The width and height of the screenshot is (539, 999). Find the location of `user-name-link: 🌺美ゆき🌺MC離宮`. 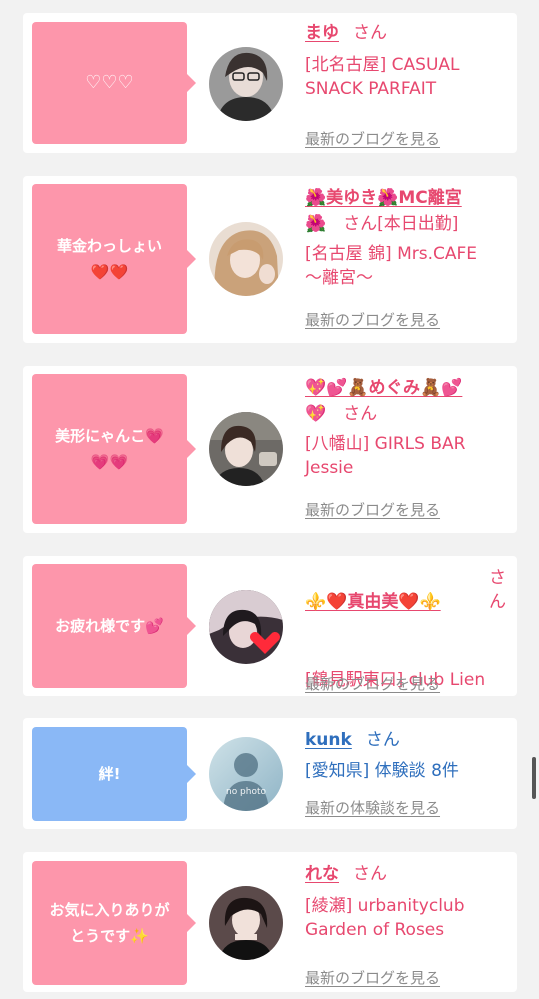

user-name-link: 🌺美ゆき🌺MC離宮 is located at coordinates (383, 198).